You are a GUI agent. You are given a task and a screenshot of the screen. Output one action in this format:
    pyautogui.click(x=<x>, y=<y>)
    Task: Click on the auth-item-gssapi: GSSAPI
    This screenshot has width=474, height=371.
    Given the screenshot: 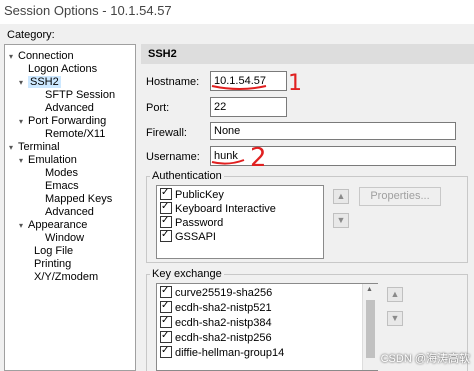 What is the action you would take?
    pyautogui.click(x=188, y=236)
    